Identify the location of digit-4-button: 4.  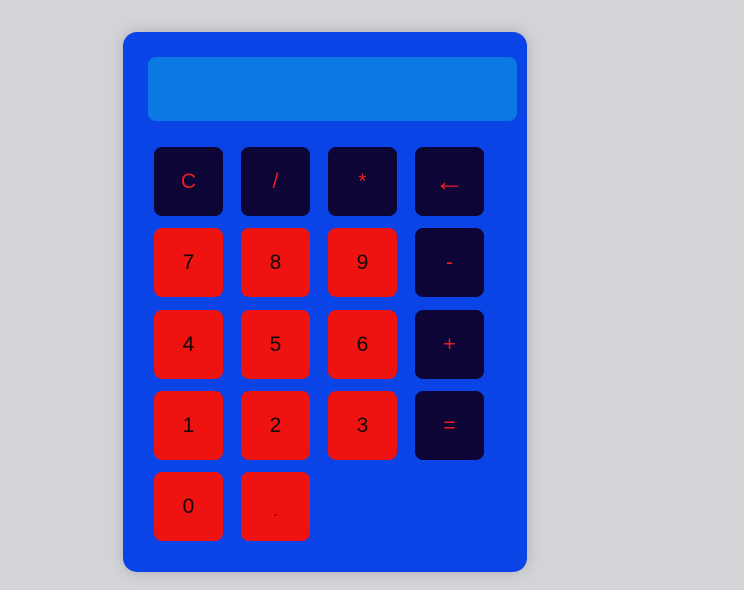
(188, 344).